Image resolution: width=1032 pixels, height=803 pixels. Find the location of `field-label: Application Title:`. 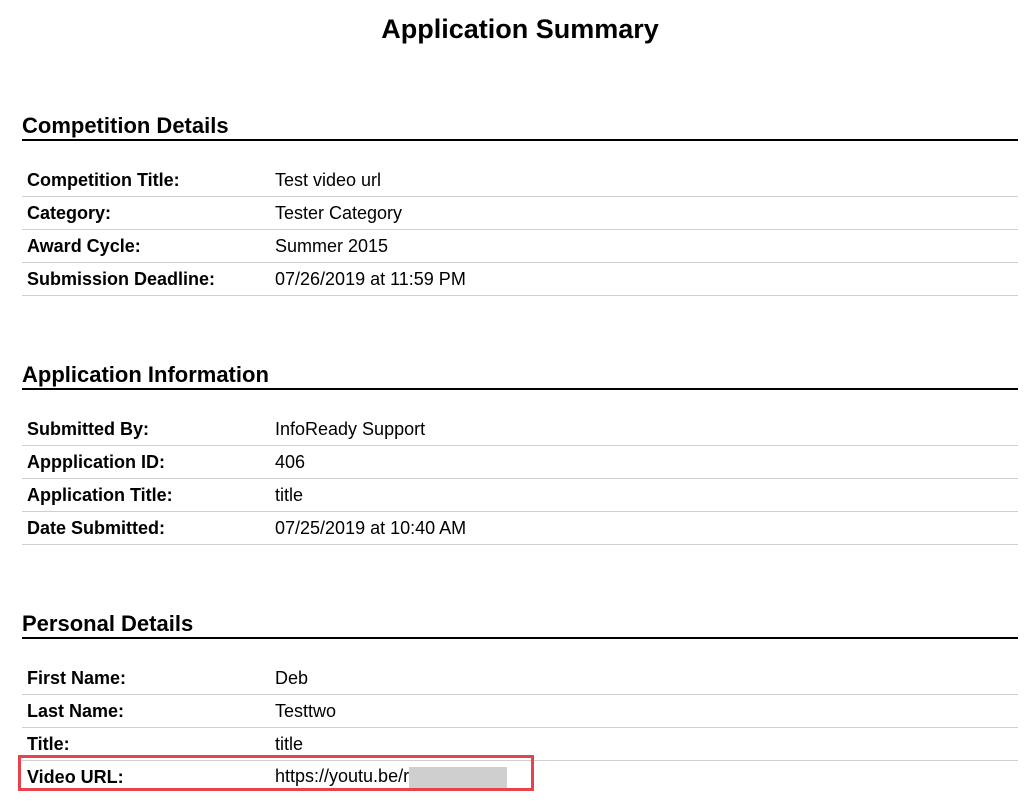

field-label: Application Title: is located at coordinates (100, 494).